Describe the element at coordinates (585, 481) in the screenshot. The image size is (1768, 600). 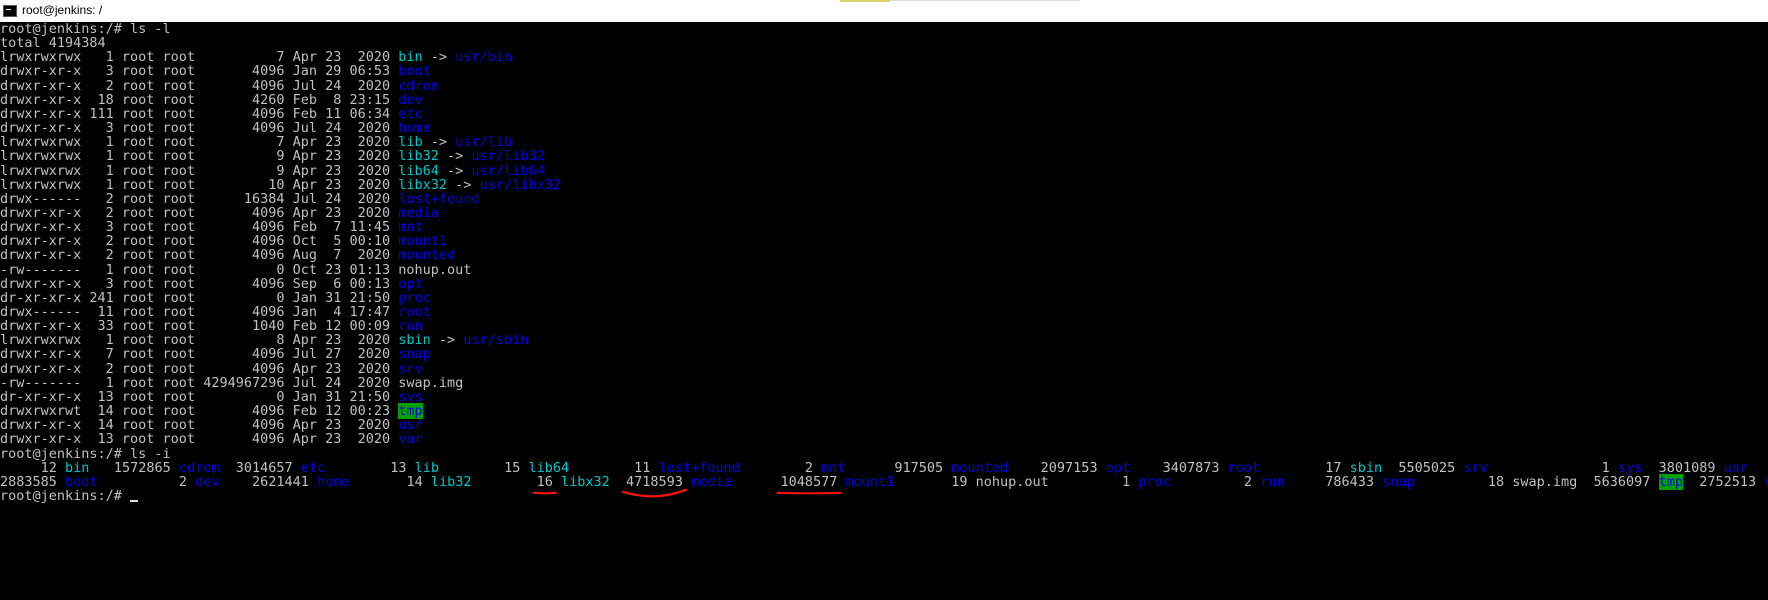
I see `inode-entry-name: libx32` at that location.